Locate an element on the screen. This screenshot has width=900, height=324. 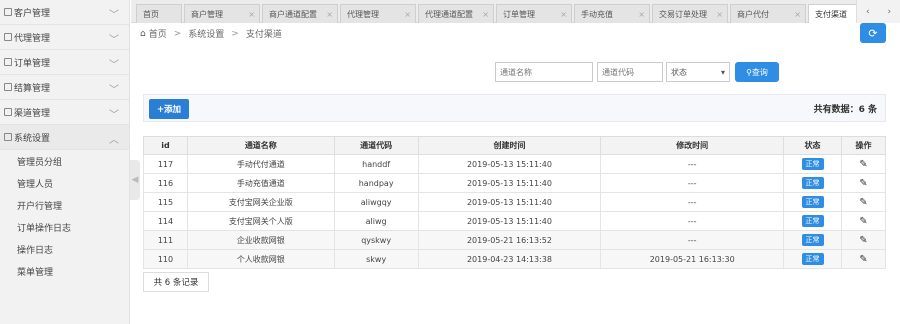
add-button: +添加 is located at coordinates (169, 109).